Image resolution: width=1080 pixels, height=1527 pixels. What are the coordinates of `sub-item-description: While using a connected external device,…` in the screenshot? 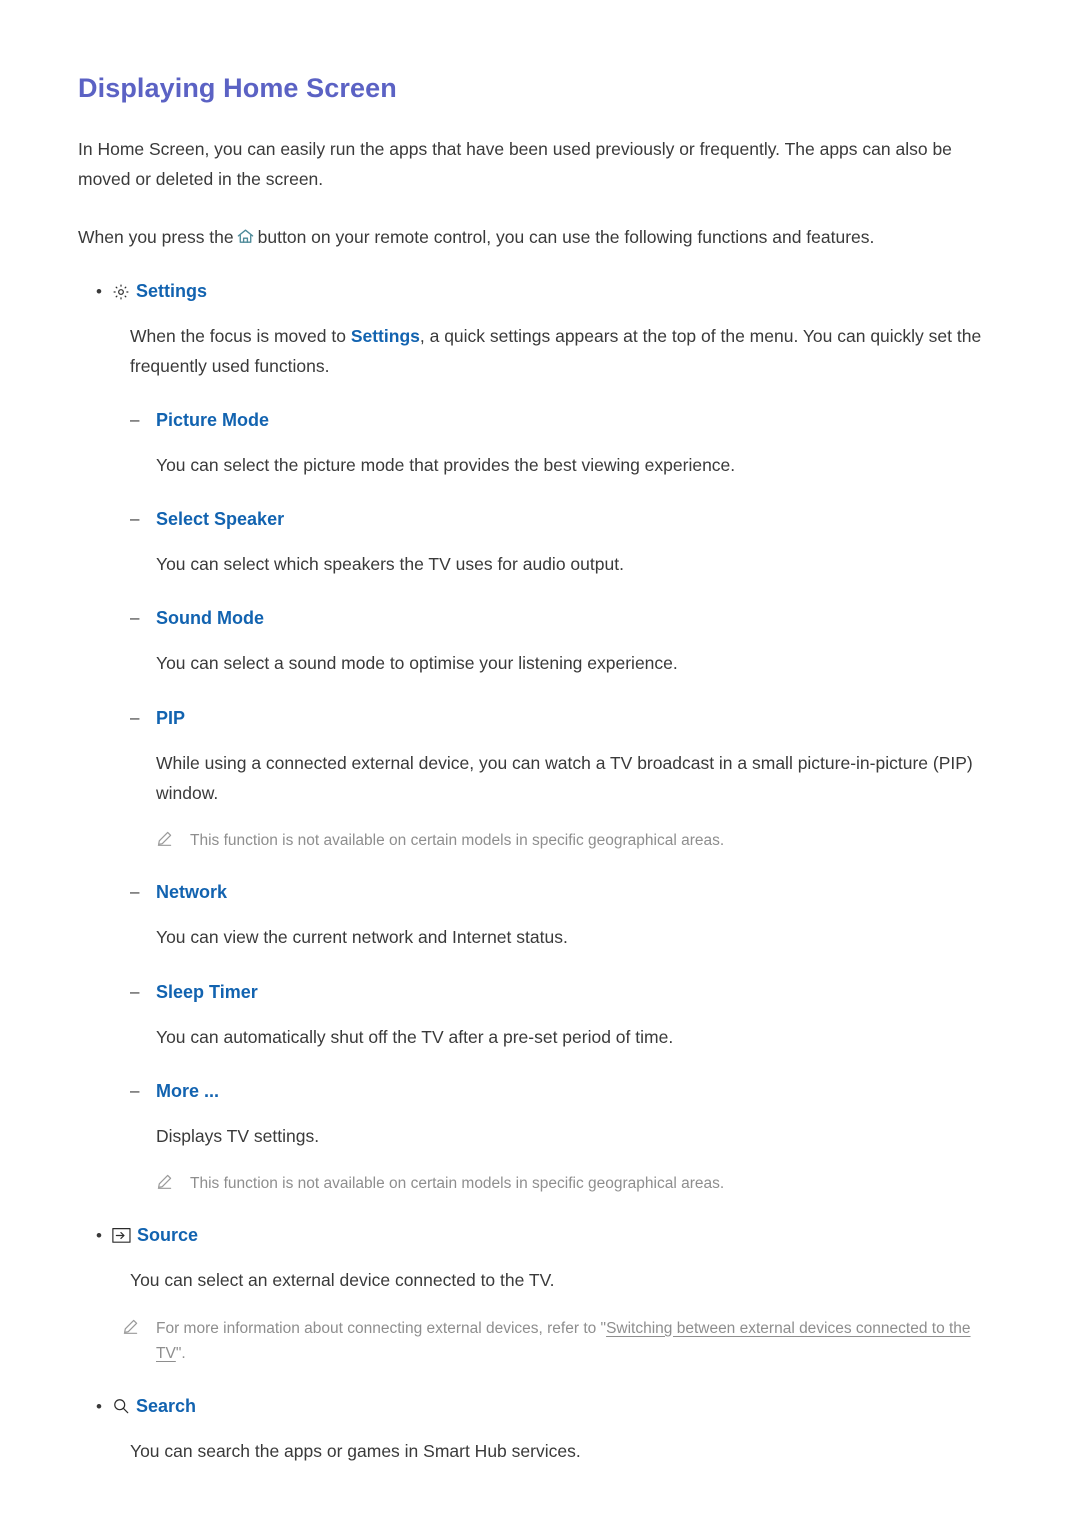 It's located at (564, 777).